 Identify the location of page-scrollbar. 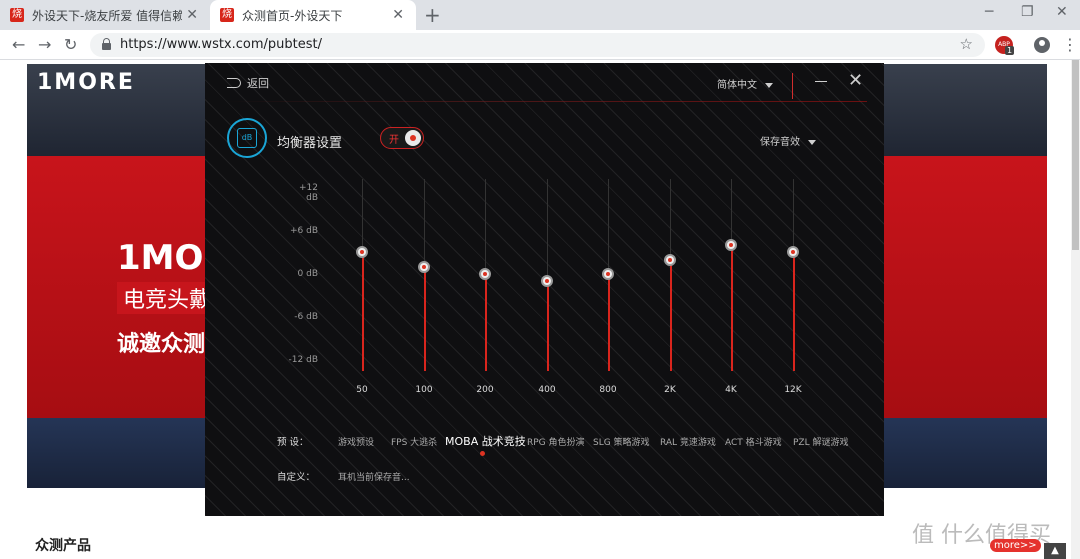
(1075, 309).